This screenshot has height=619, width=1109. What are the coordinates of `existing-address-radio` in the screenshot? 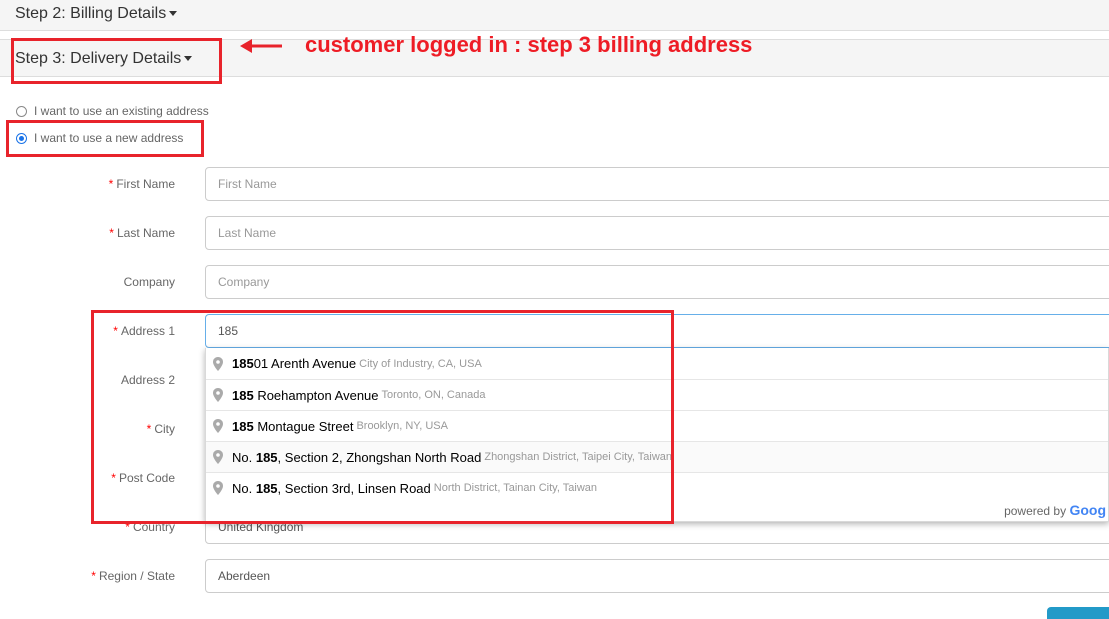 It's located at (21, 111).